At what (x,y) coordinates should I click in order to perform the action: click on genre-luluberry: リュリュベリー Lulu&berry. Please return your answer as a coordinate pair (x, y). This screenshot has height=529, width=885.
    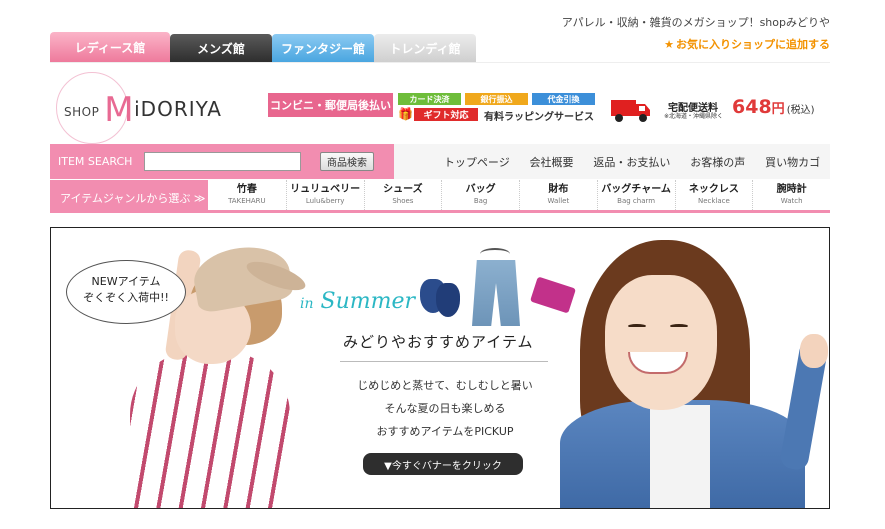
    Looking at the image, I should click on (324, 195).